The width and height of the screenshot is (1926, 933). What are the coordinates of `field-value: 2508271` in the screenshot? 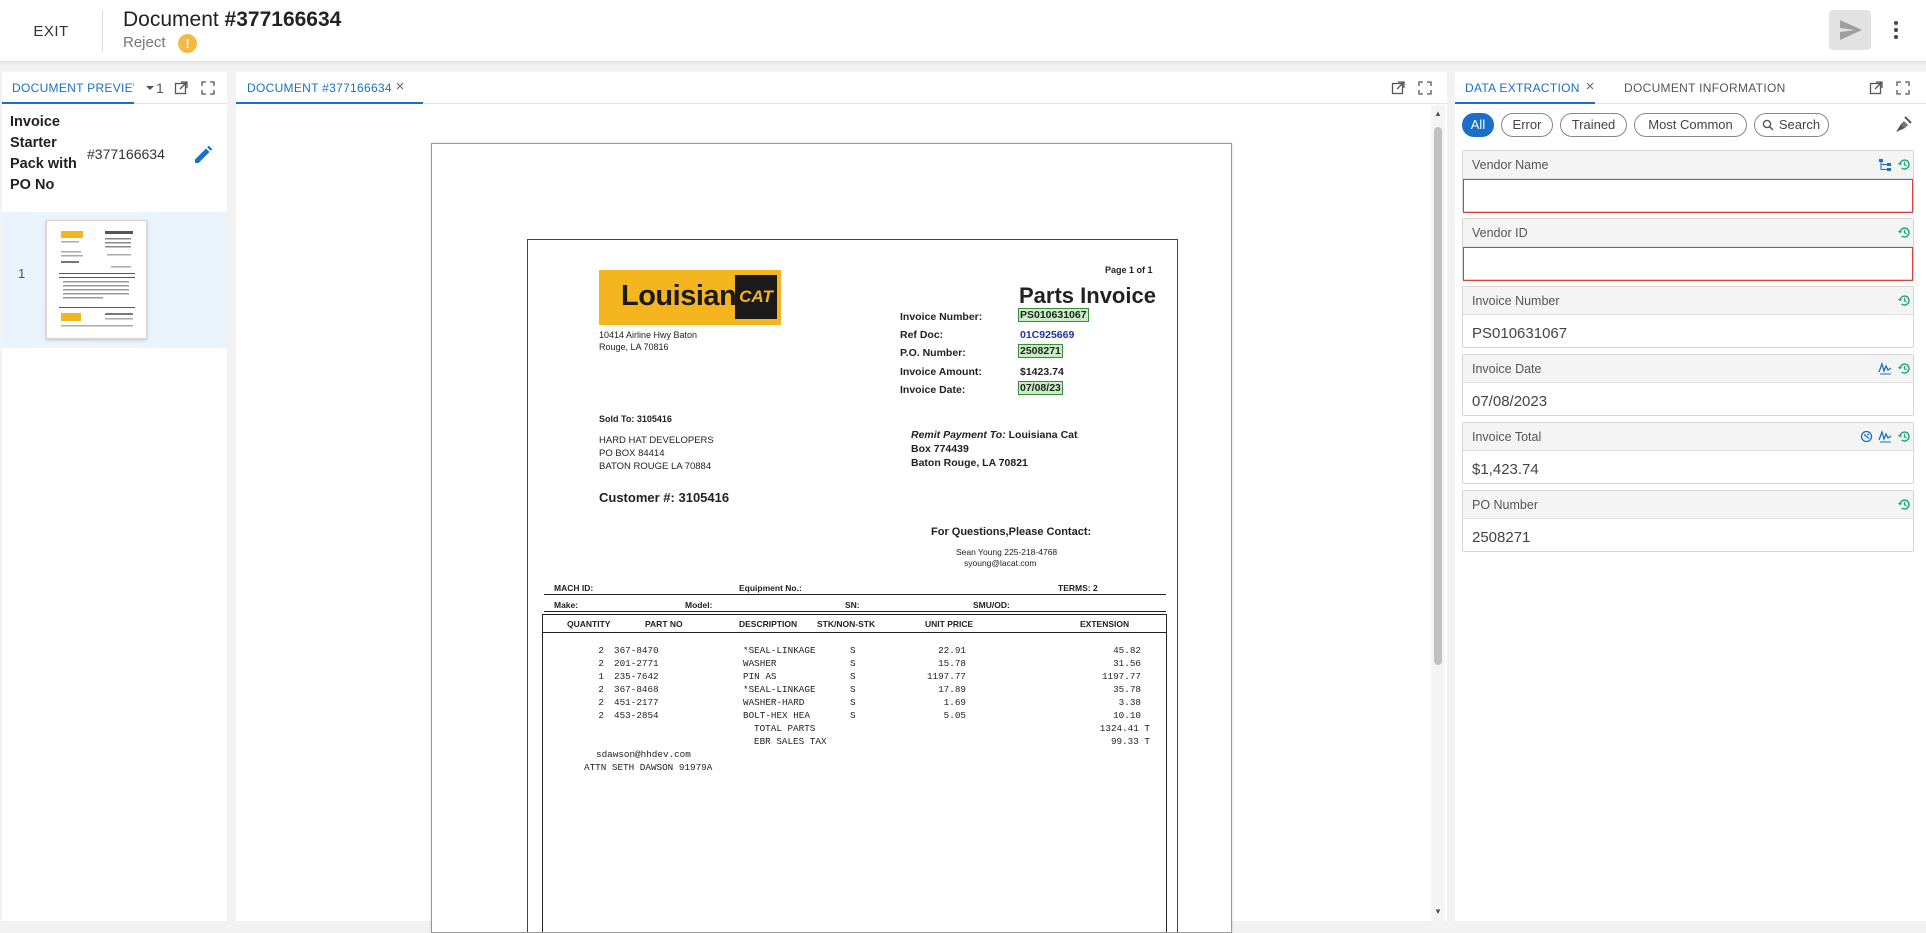 It's located at (1501, 537).